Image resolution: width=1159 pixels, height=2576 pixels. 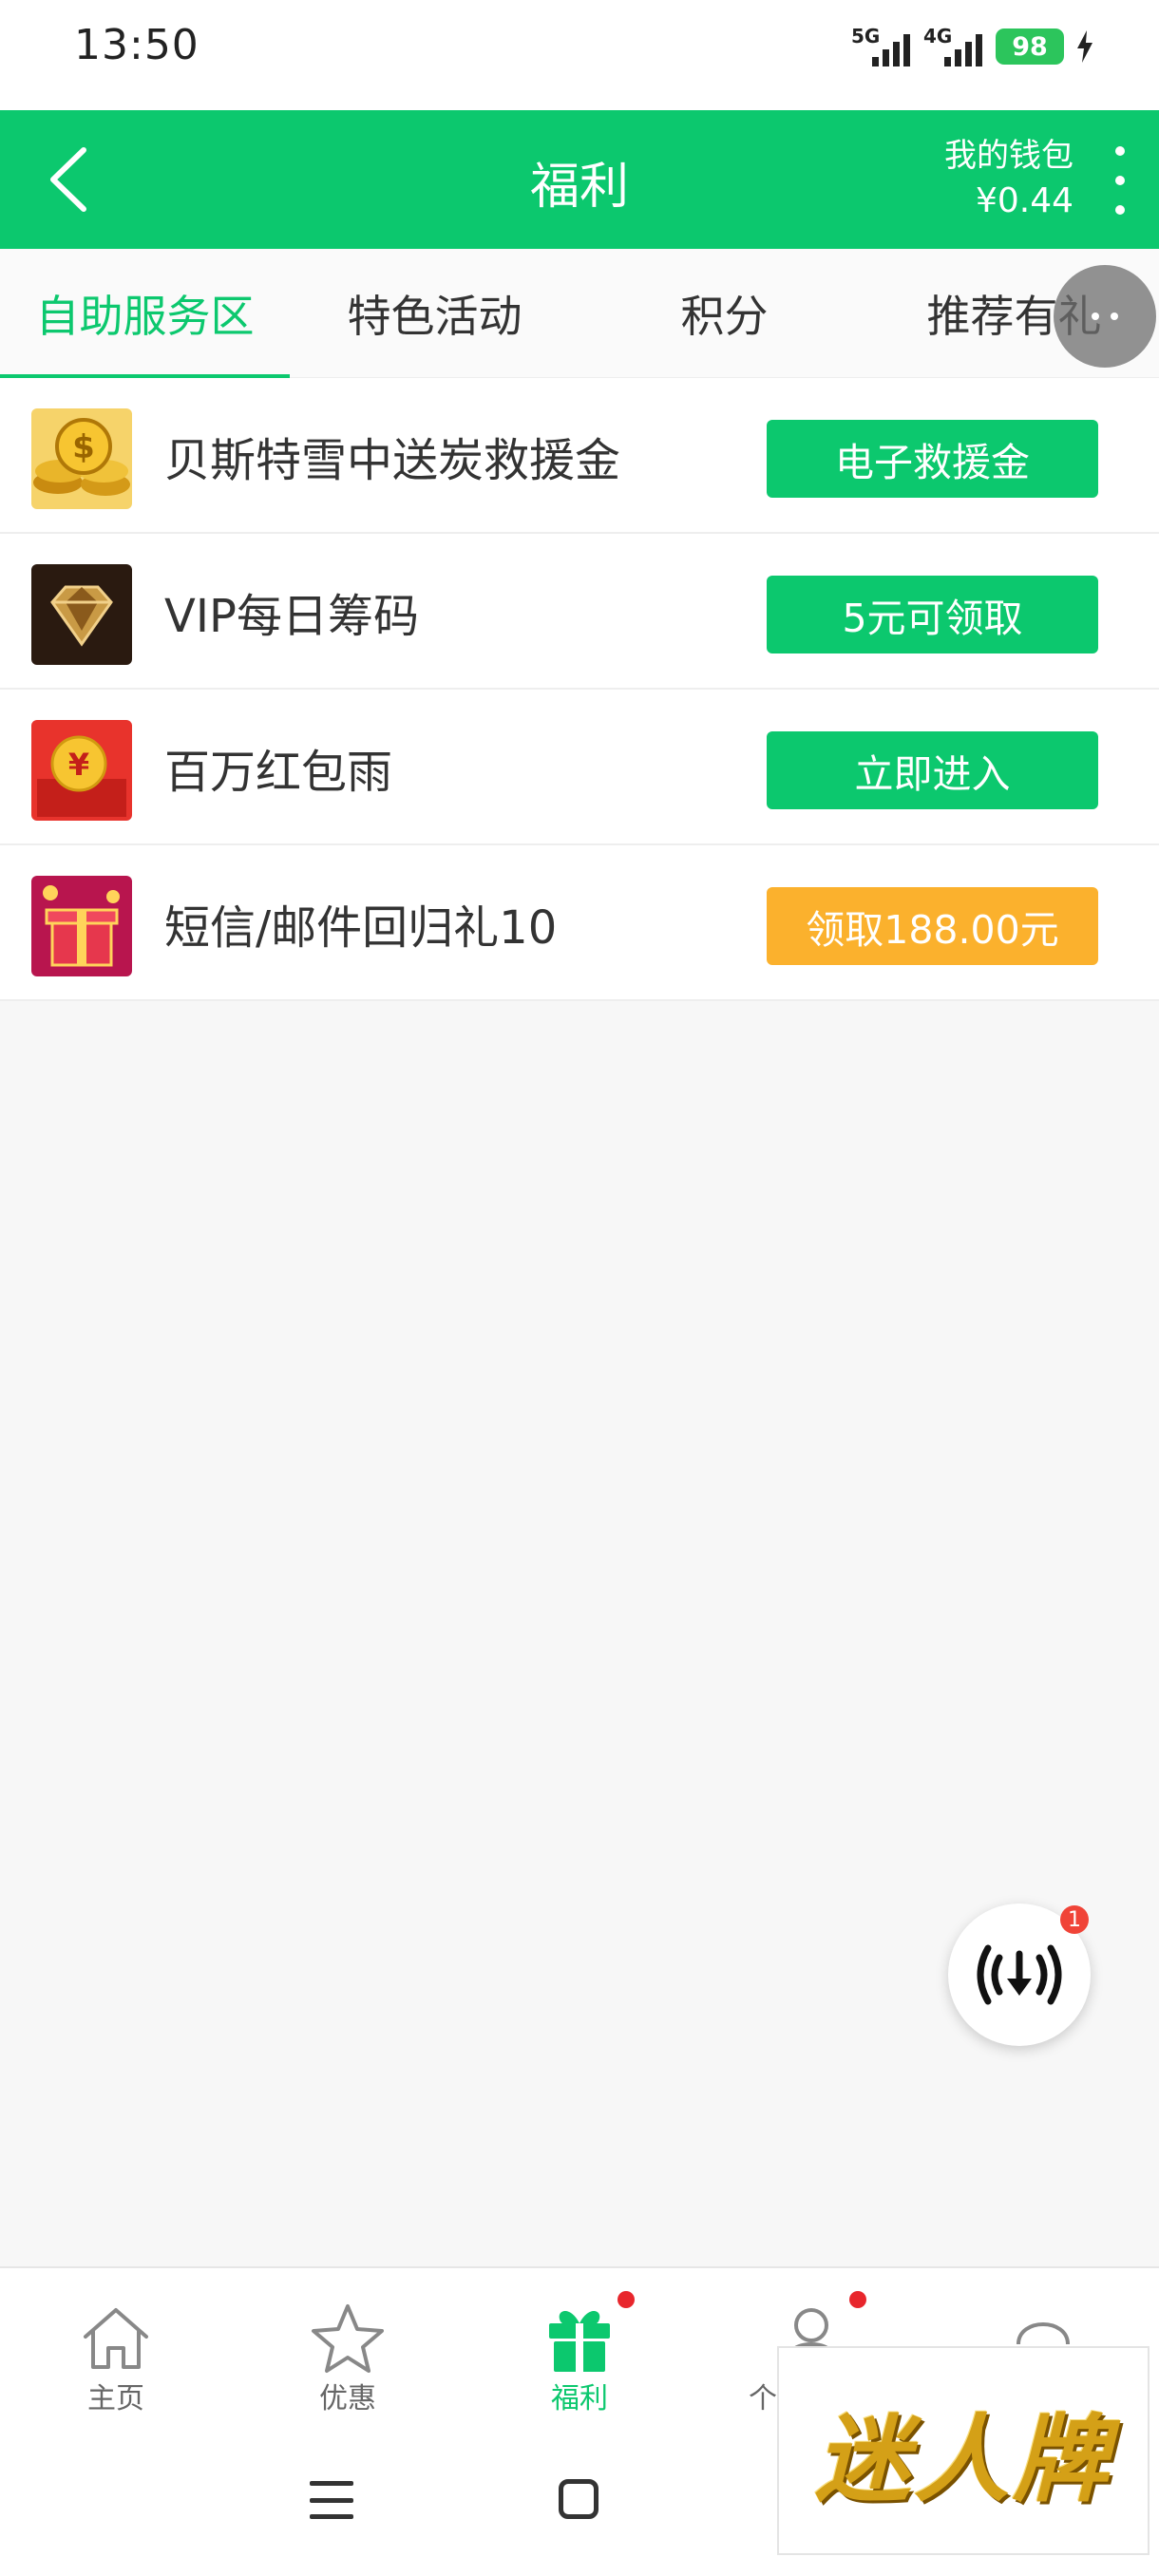 I want to click on gold-coins-icon: $, so click(x=81, y=458).